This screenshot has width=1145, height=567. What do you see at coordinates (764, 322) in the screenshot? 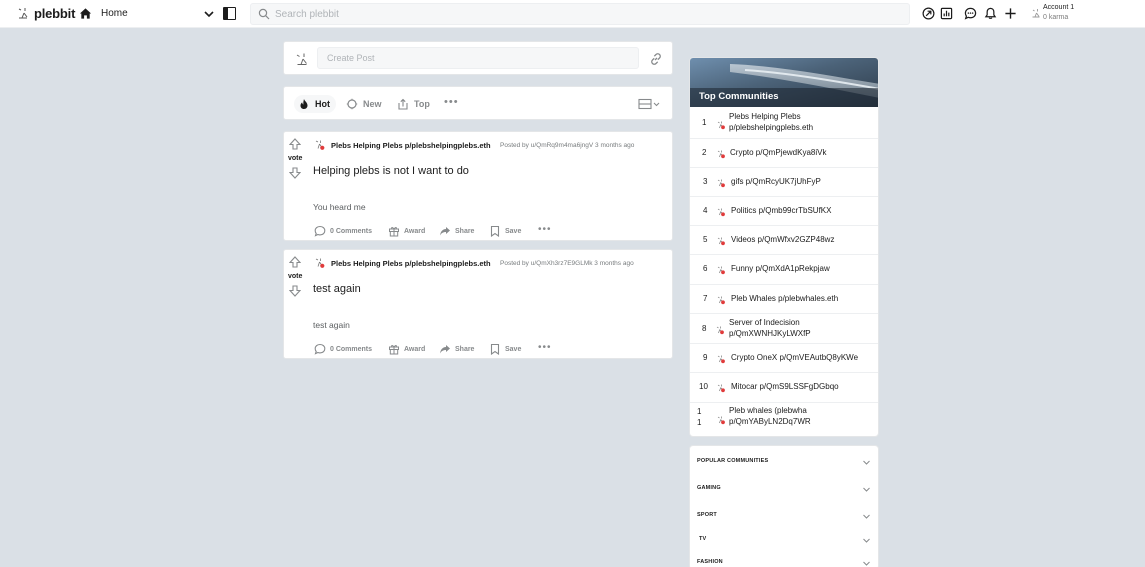
I see `community-name: Server of Indecision` at bounding box center [764, 322].